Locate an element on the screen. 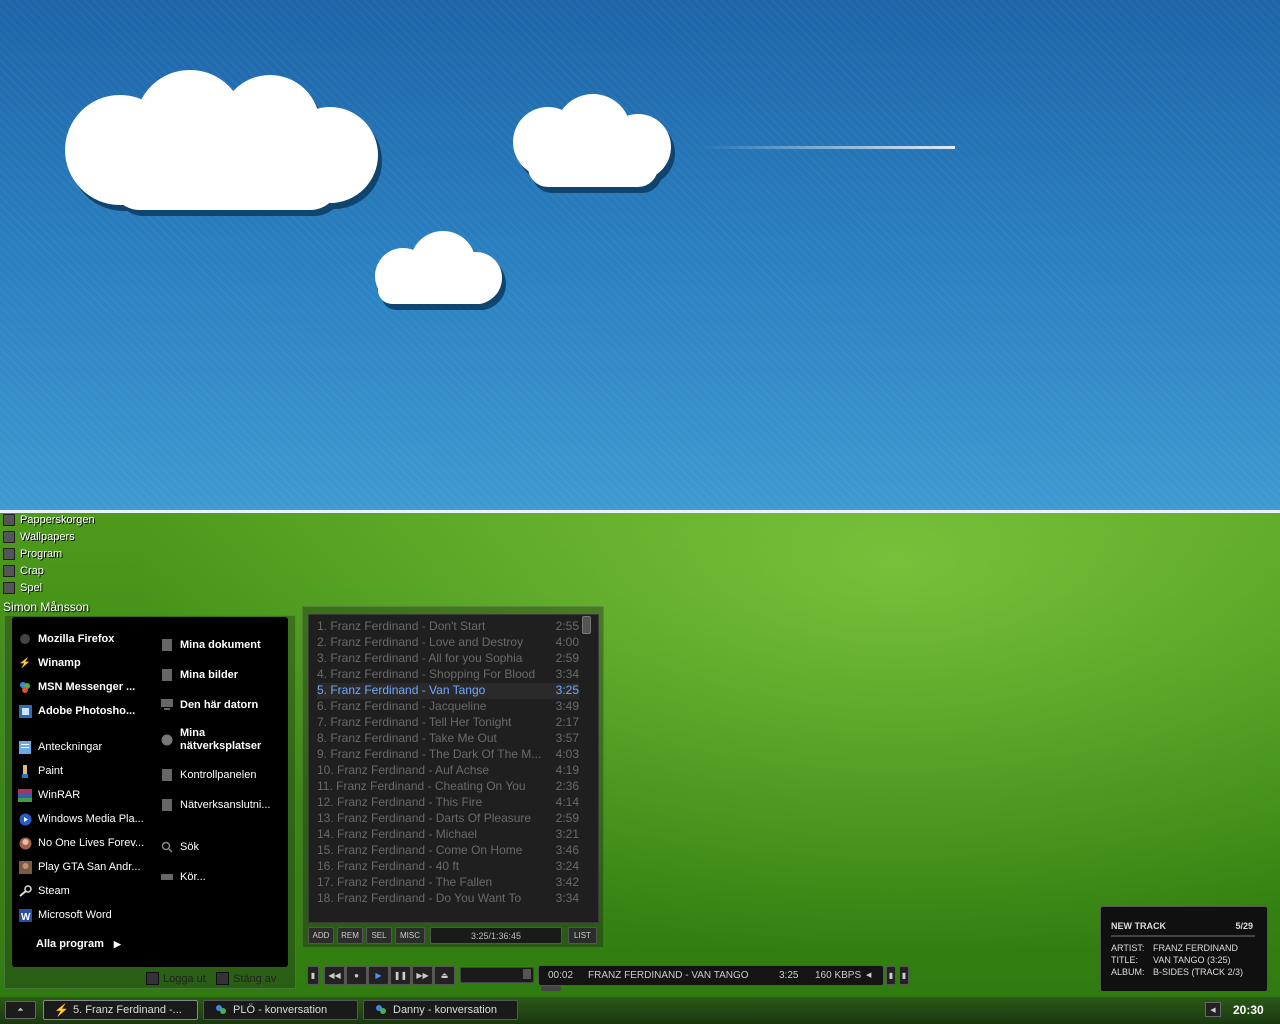 This screenshot has width=1280, height=1024. winamp-menu-icon: ▮ is located at coordinates (313, 975).